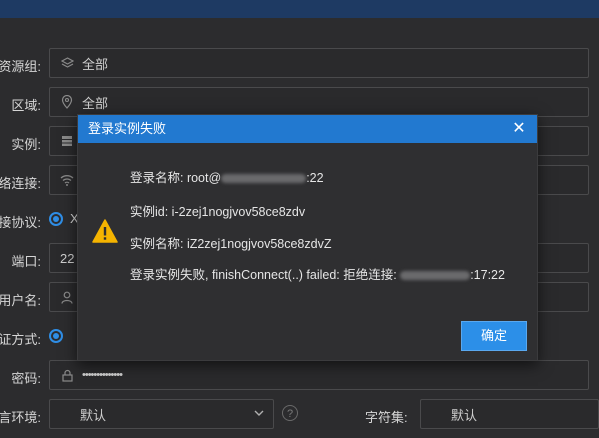 The image size is (599, 438). What do you see at coordinates (290, 413) in the screenshot?
I see `help-icon: ?` at bounding box center [290, 413].